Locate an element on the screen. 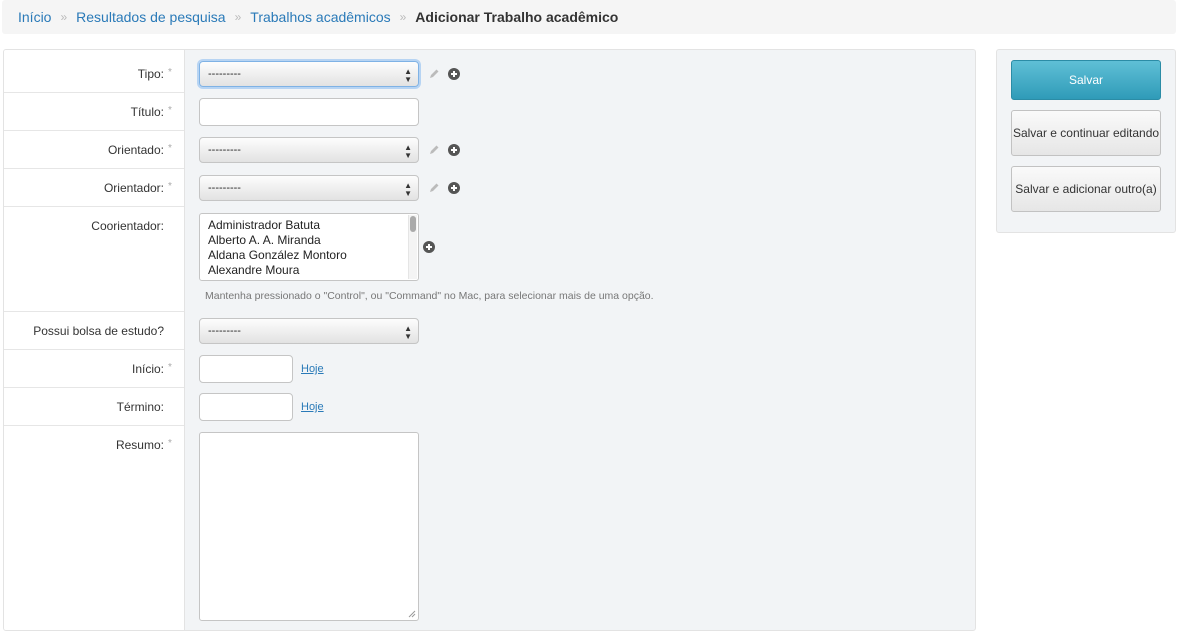 The height and width of the screenshot is (635, 1180). titulo-input is located at coordinates (309, 112).